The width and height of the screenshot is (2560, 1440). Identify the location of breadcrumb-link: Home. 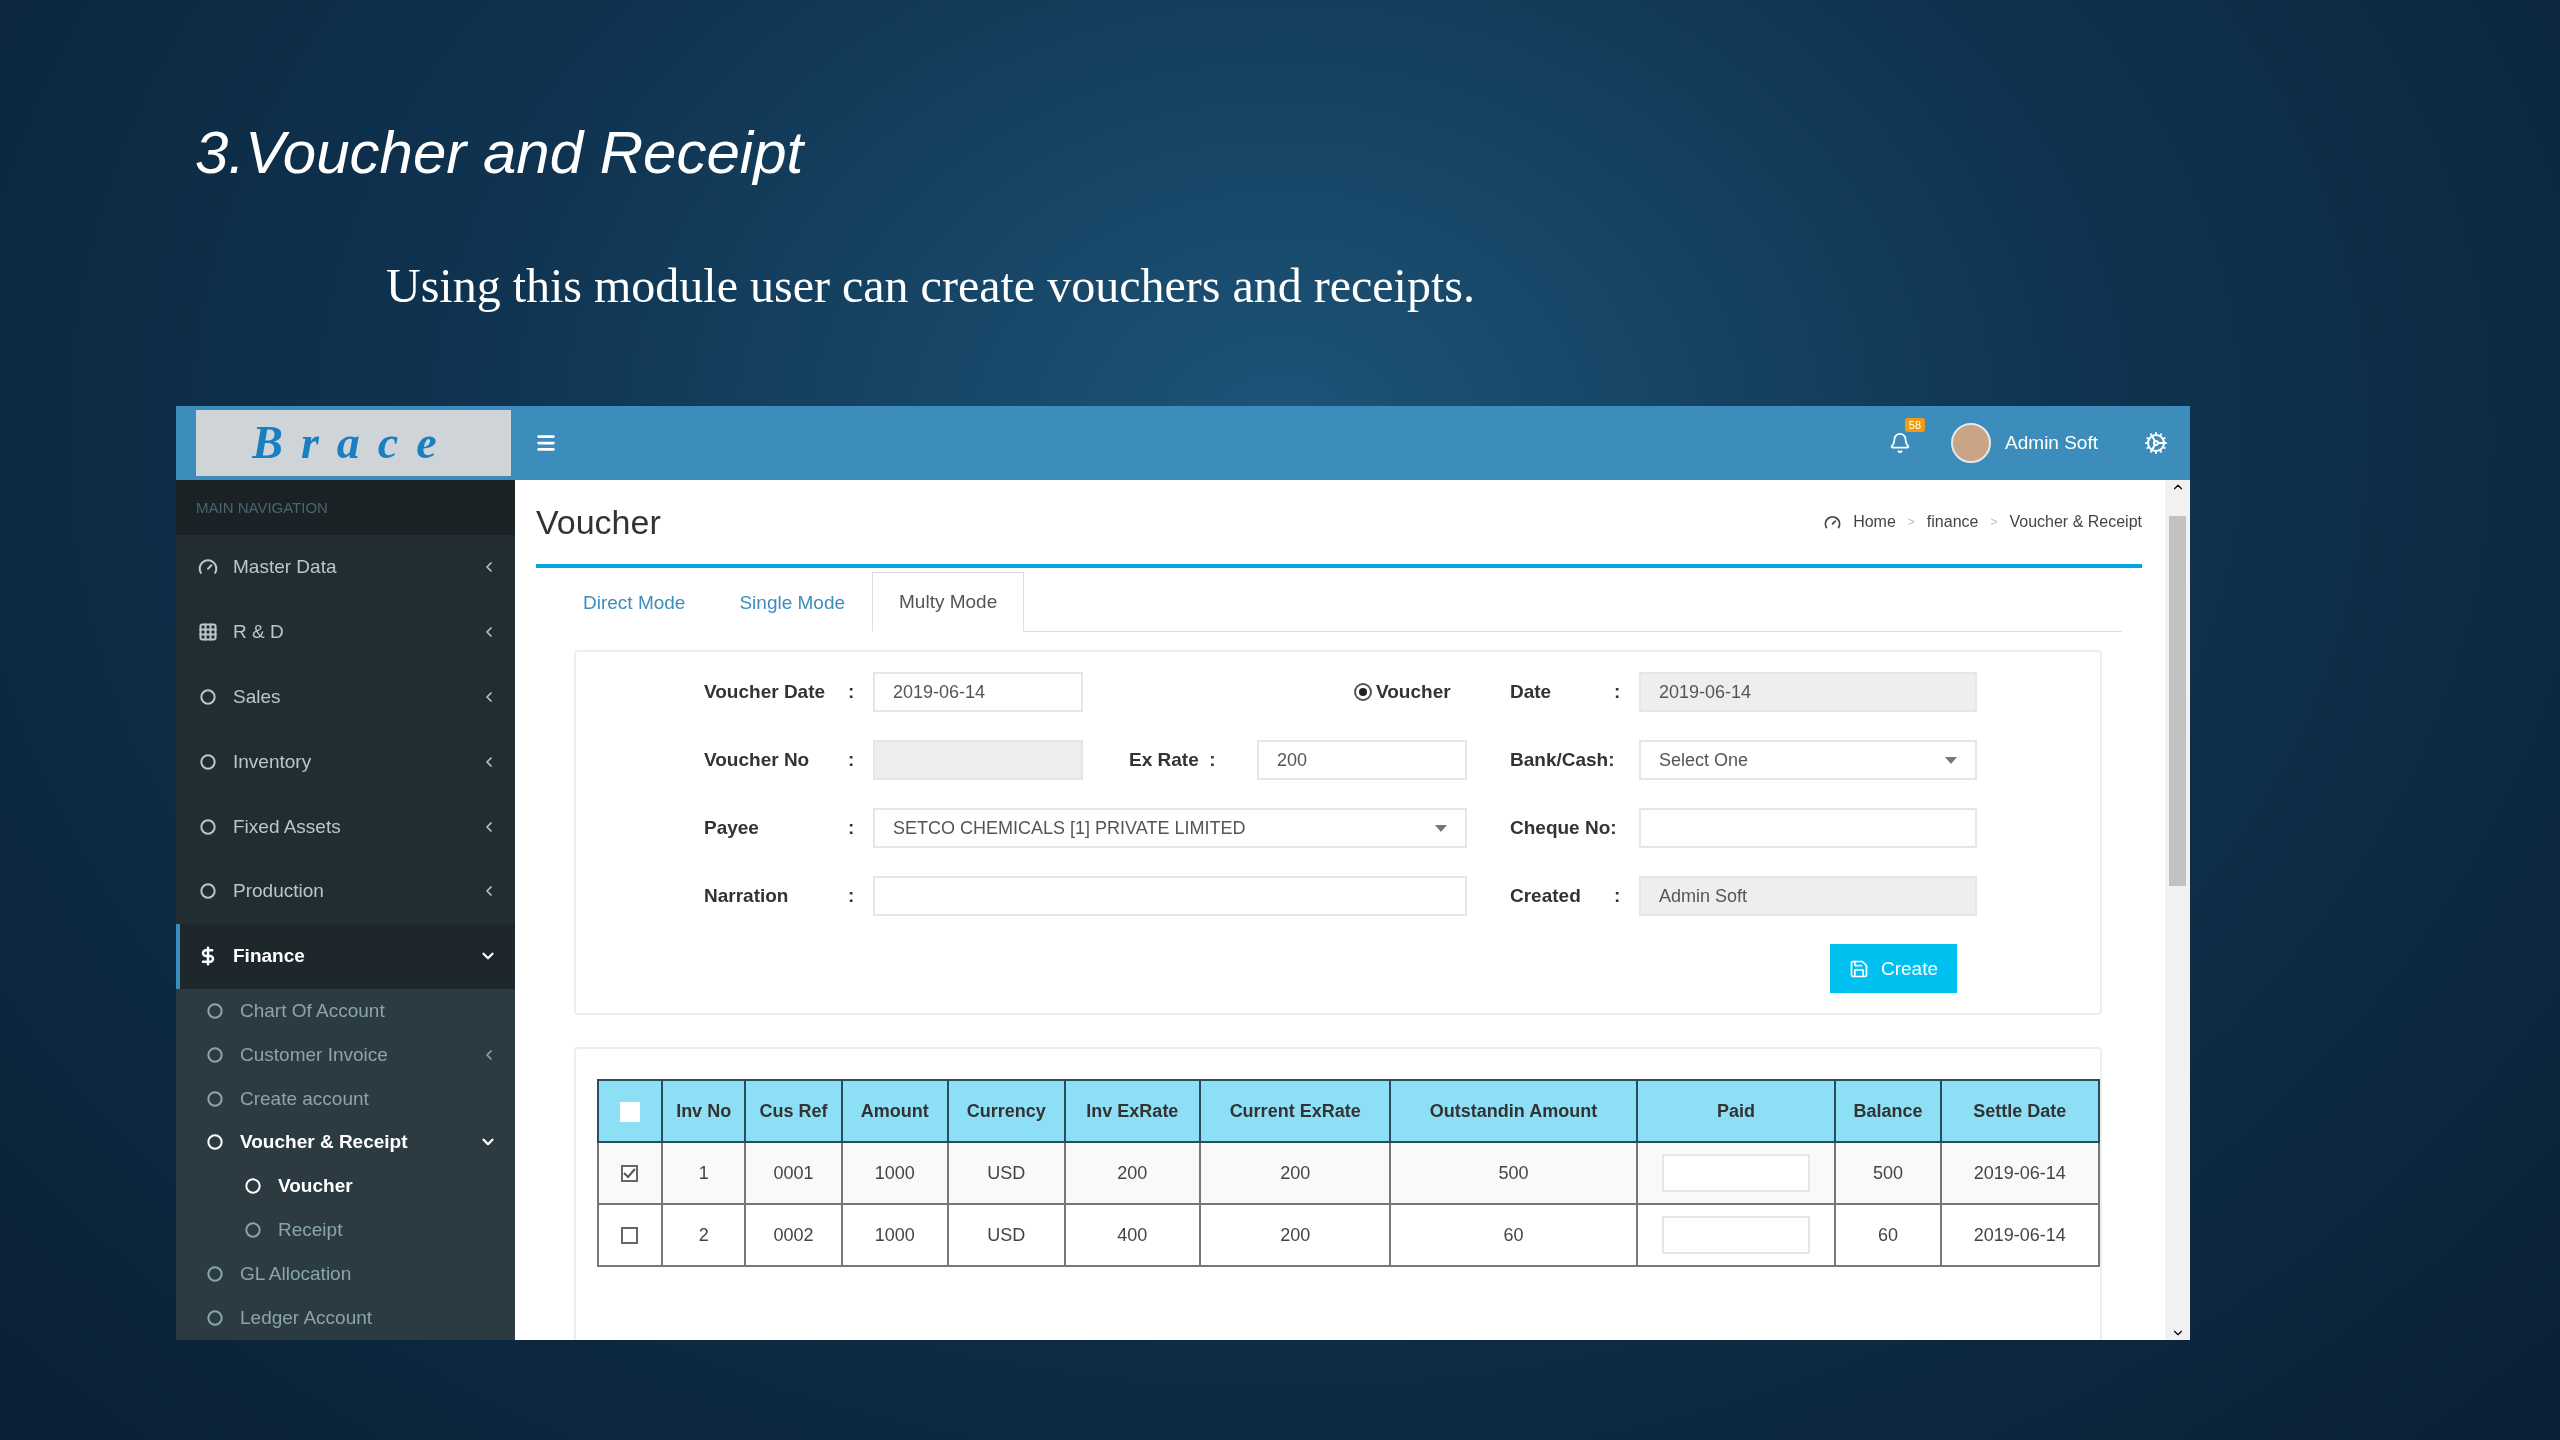
(1874, 522).